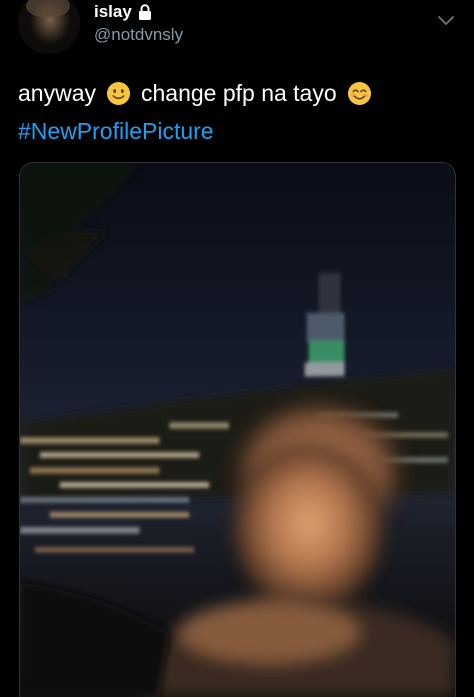  I want to click on display-name: islay, so click(113, 12).